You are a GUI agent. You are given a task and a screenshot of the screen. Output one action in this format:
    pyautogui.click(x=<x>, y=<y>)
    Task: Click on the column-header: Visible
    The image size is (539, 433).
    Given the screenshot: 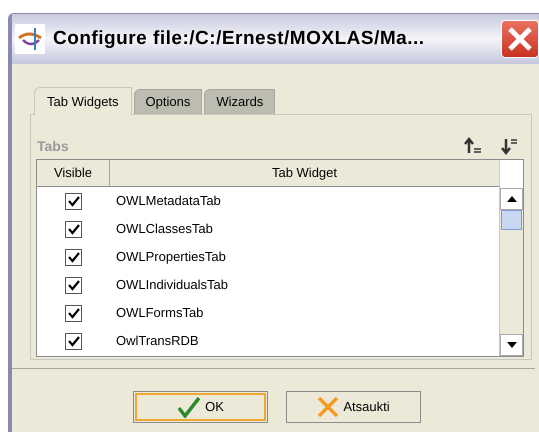 What is the action you would take?
    pyautogui.click(x=73, y=173)
    